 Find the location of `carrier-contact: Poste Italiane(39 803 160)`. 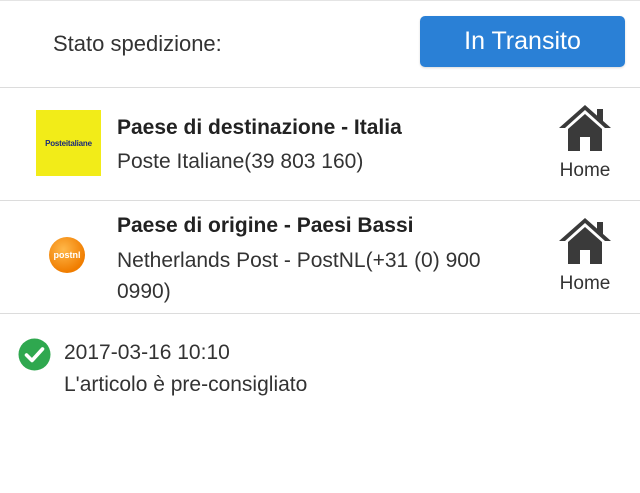

carrier-contact: Poste Italiane(39 803 160) is located at coordinates (240, 161).